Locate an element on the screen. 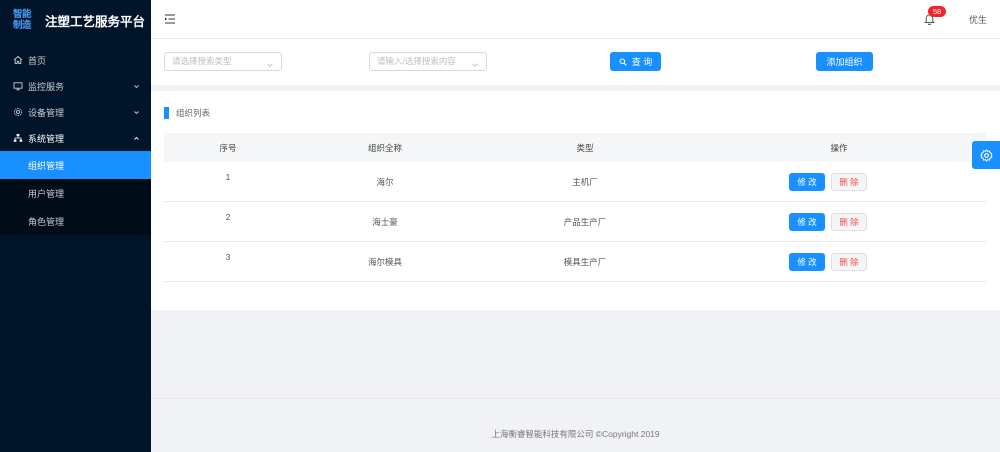  sidebar-item-label: 系统管理 is located at coordinates (46, 138).